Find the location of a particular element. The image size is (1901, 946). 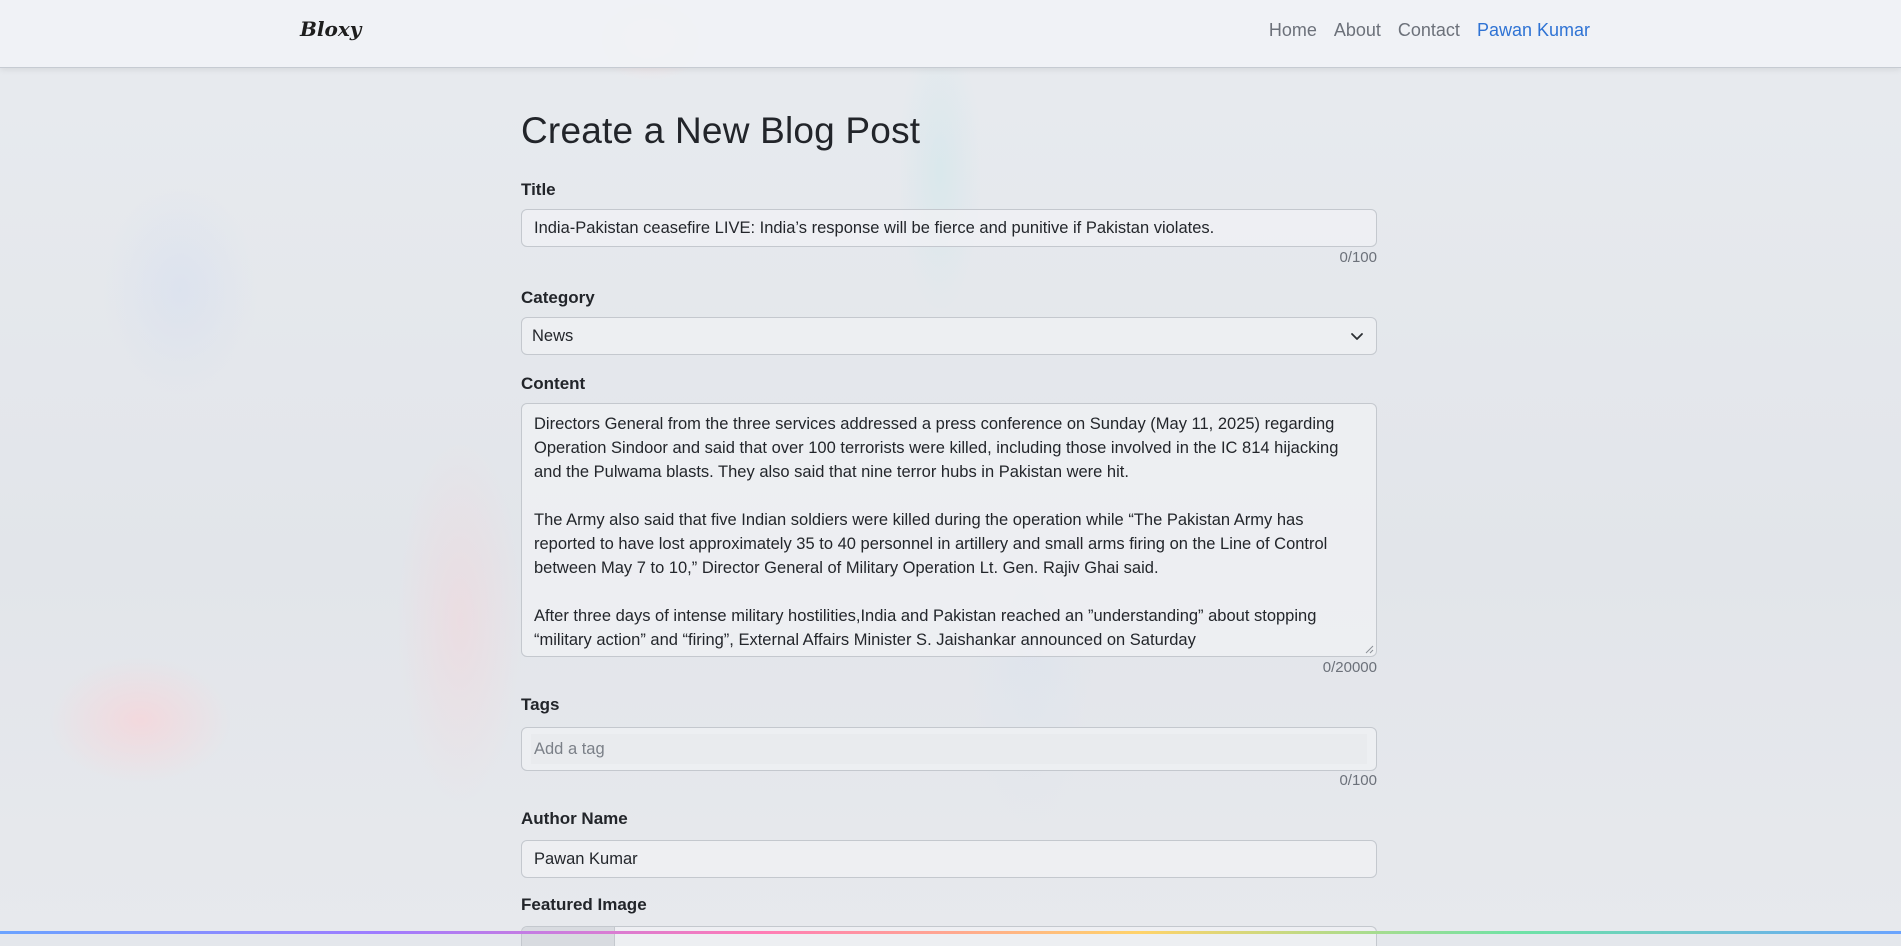

tags-field: Add a tag is located at coordinates (949, 749).